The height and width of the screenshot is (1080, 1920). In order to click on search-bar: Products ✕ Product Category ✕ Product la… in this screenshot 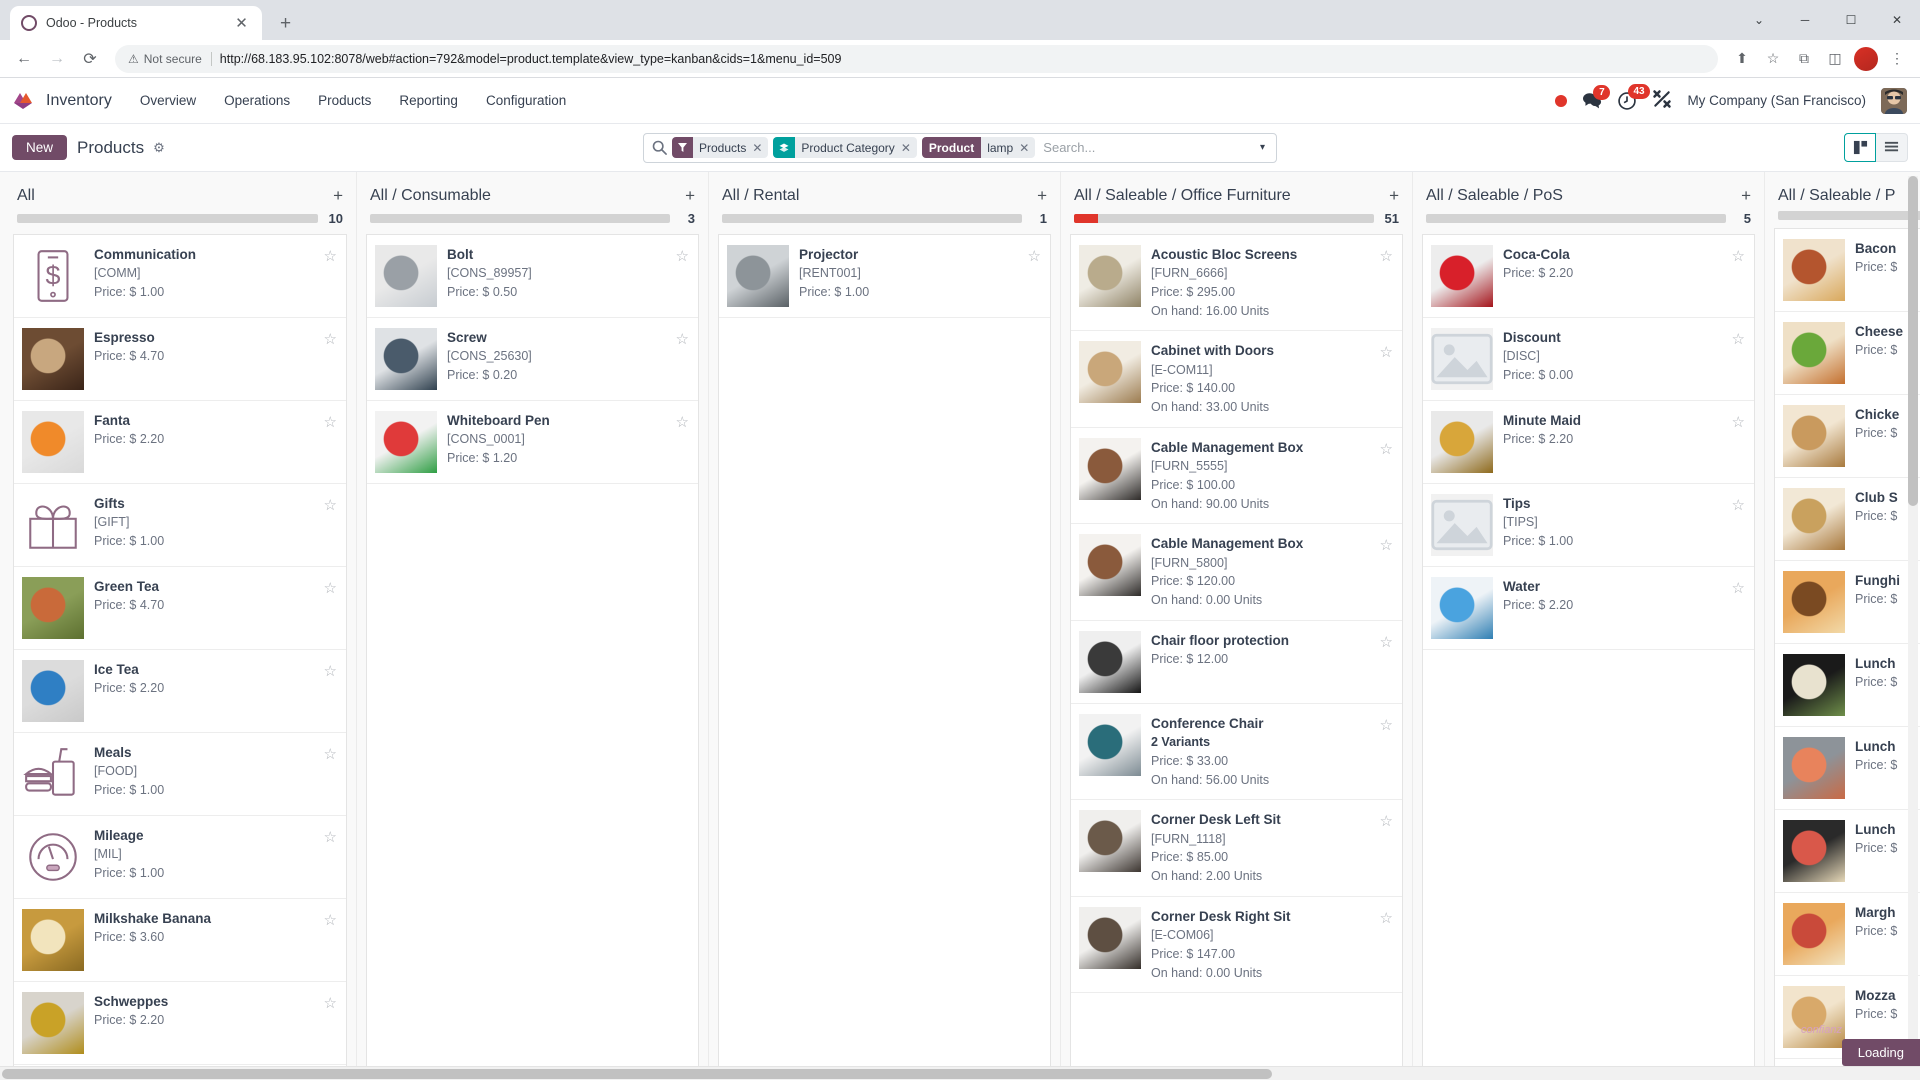, I will do `click(960, 147)`.